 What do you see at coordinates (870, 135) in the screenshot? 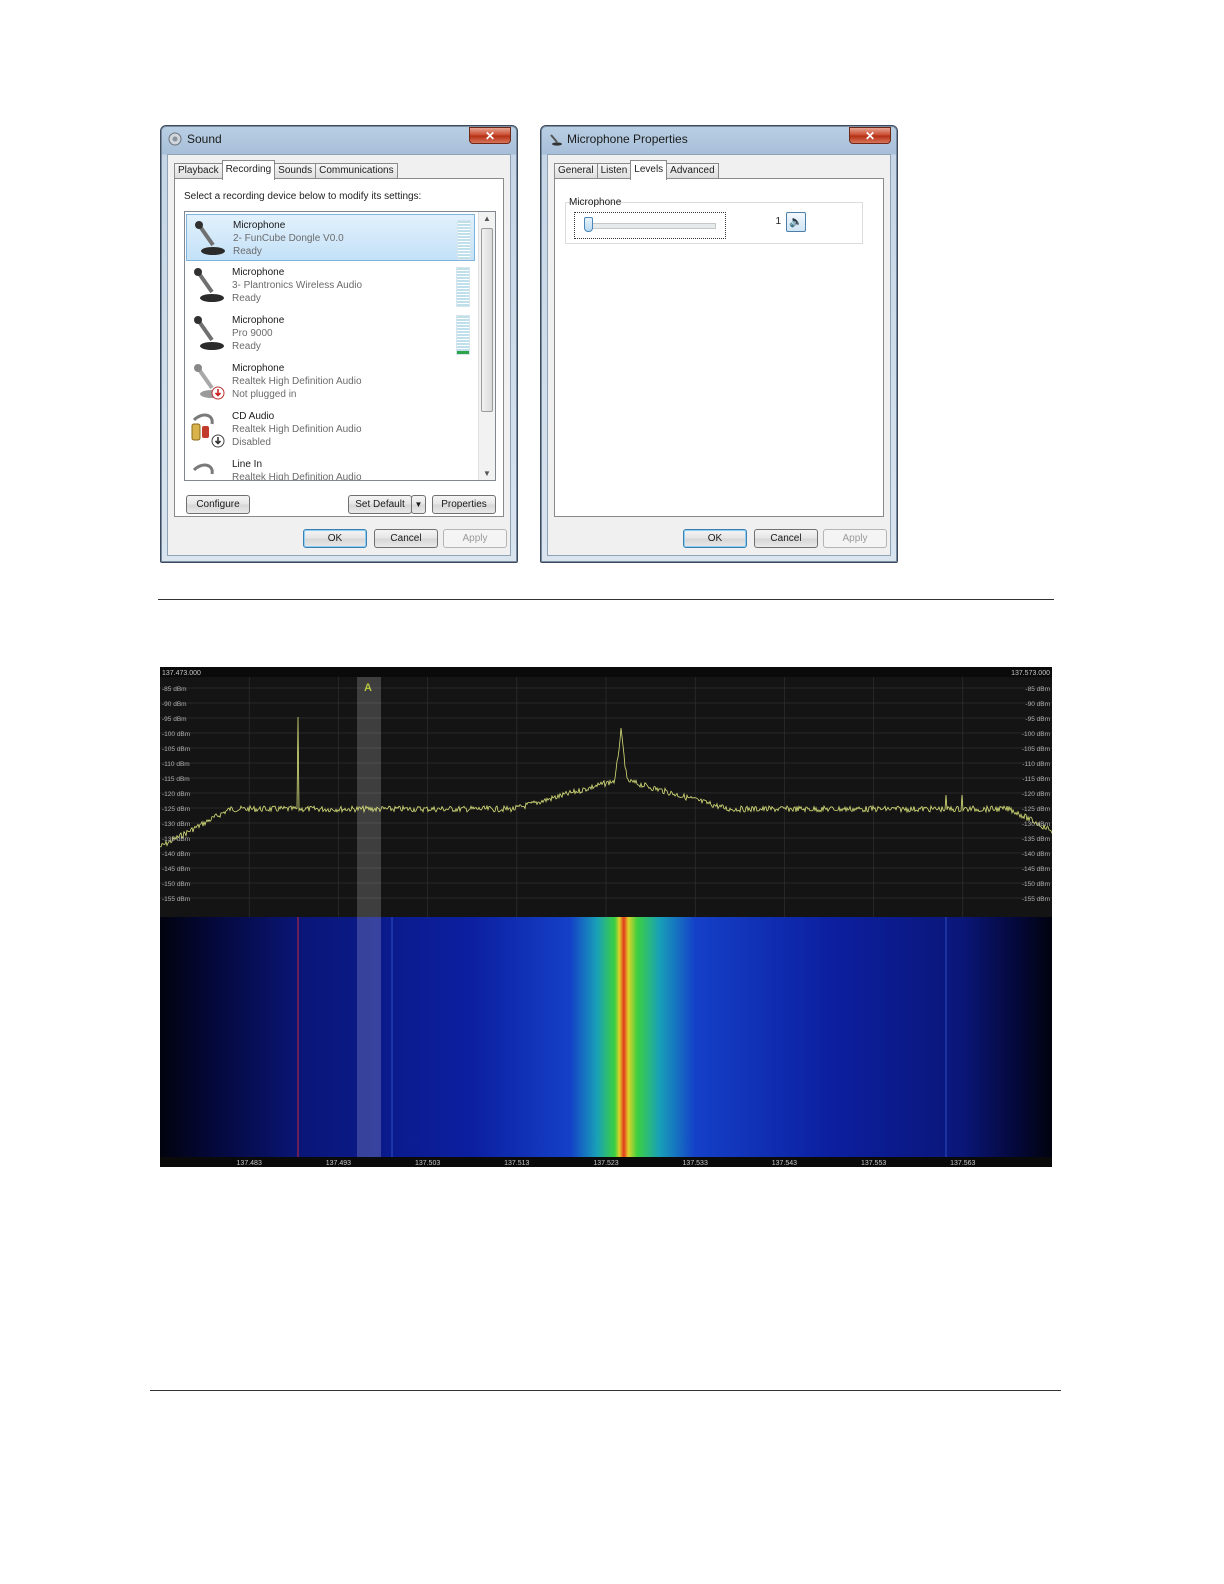
I see `mic-properties-close-button: ✕` at bounding box center [870, 135].